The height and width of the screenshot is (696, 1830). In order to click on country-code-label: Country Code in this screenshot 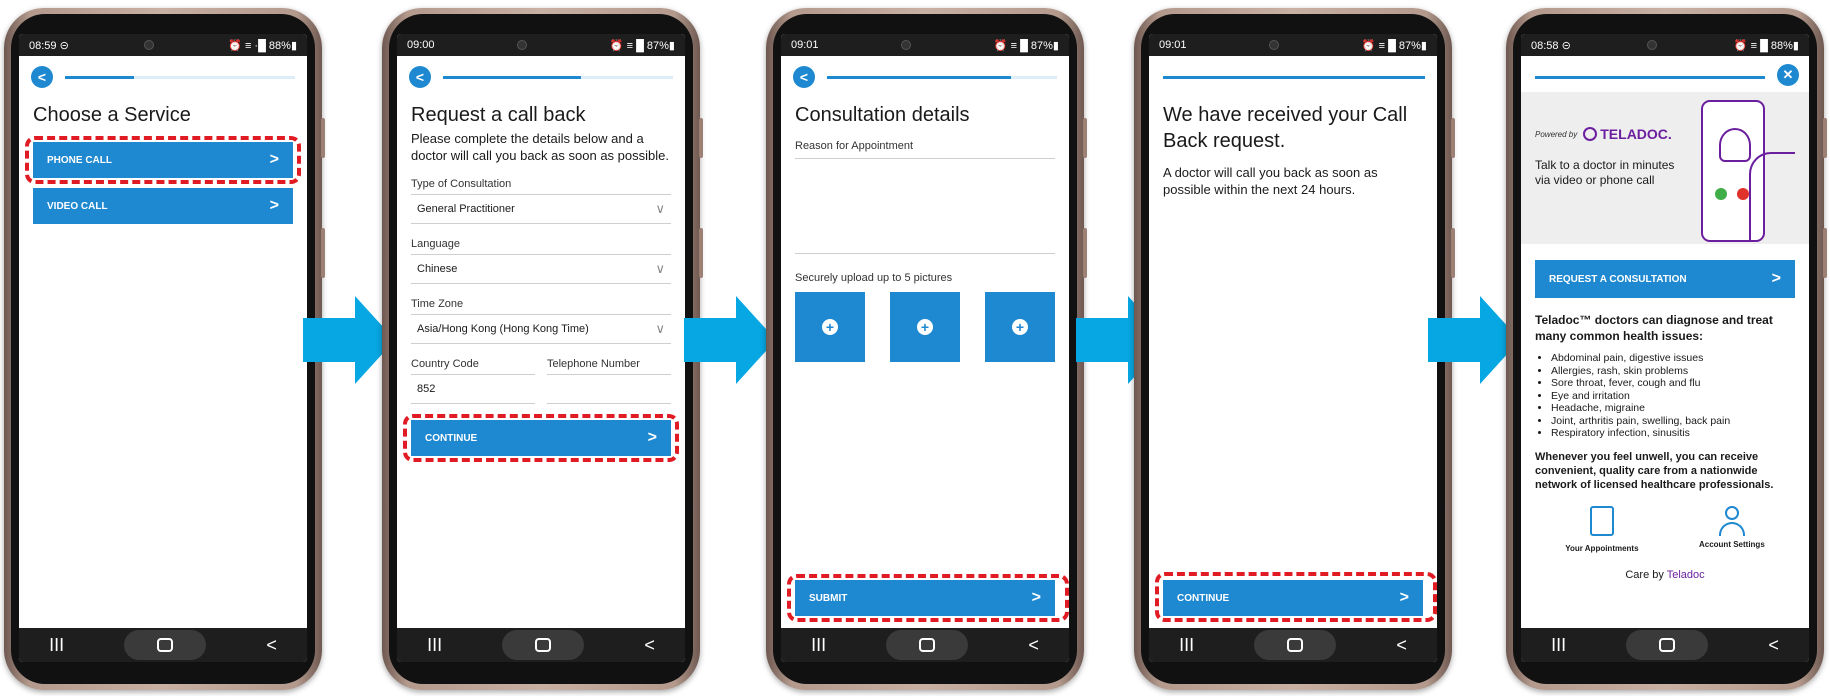, I will do `click(445, 364)`.